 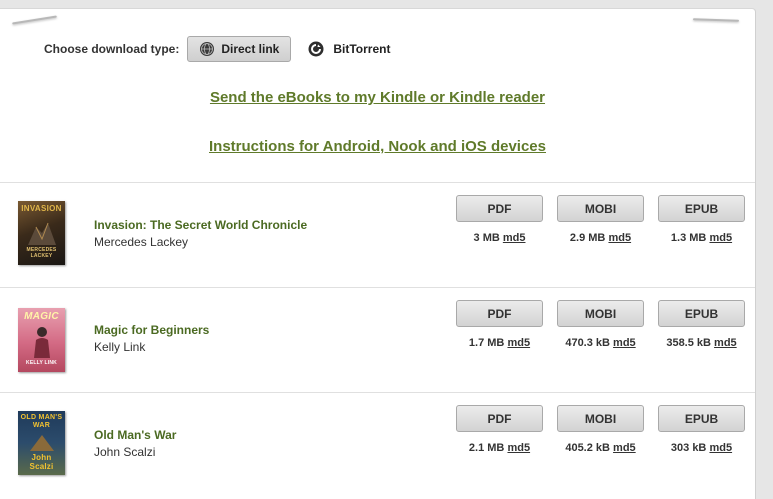 I want to click on bittorrent-option: BitTorrent, so click(x=349, y=49).